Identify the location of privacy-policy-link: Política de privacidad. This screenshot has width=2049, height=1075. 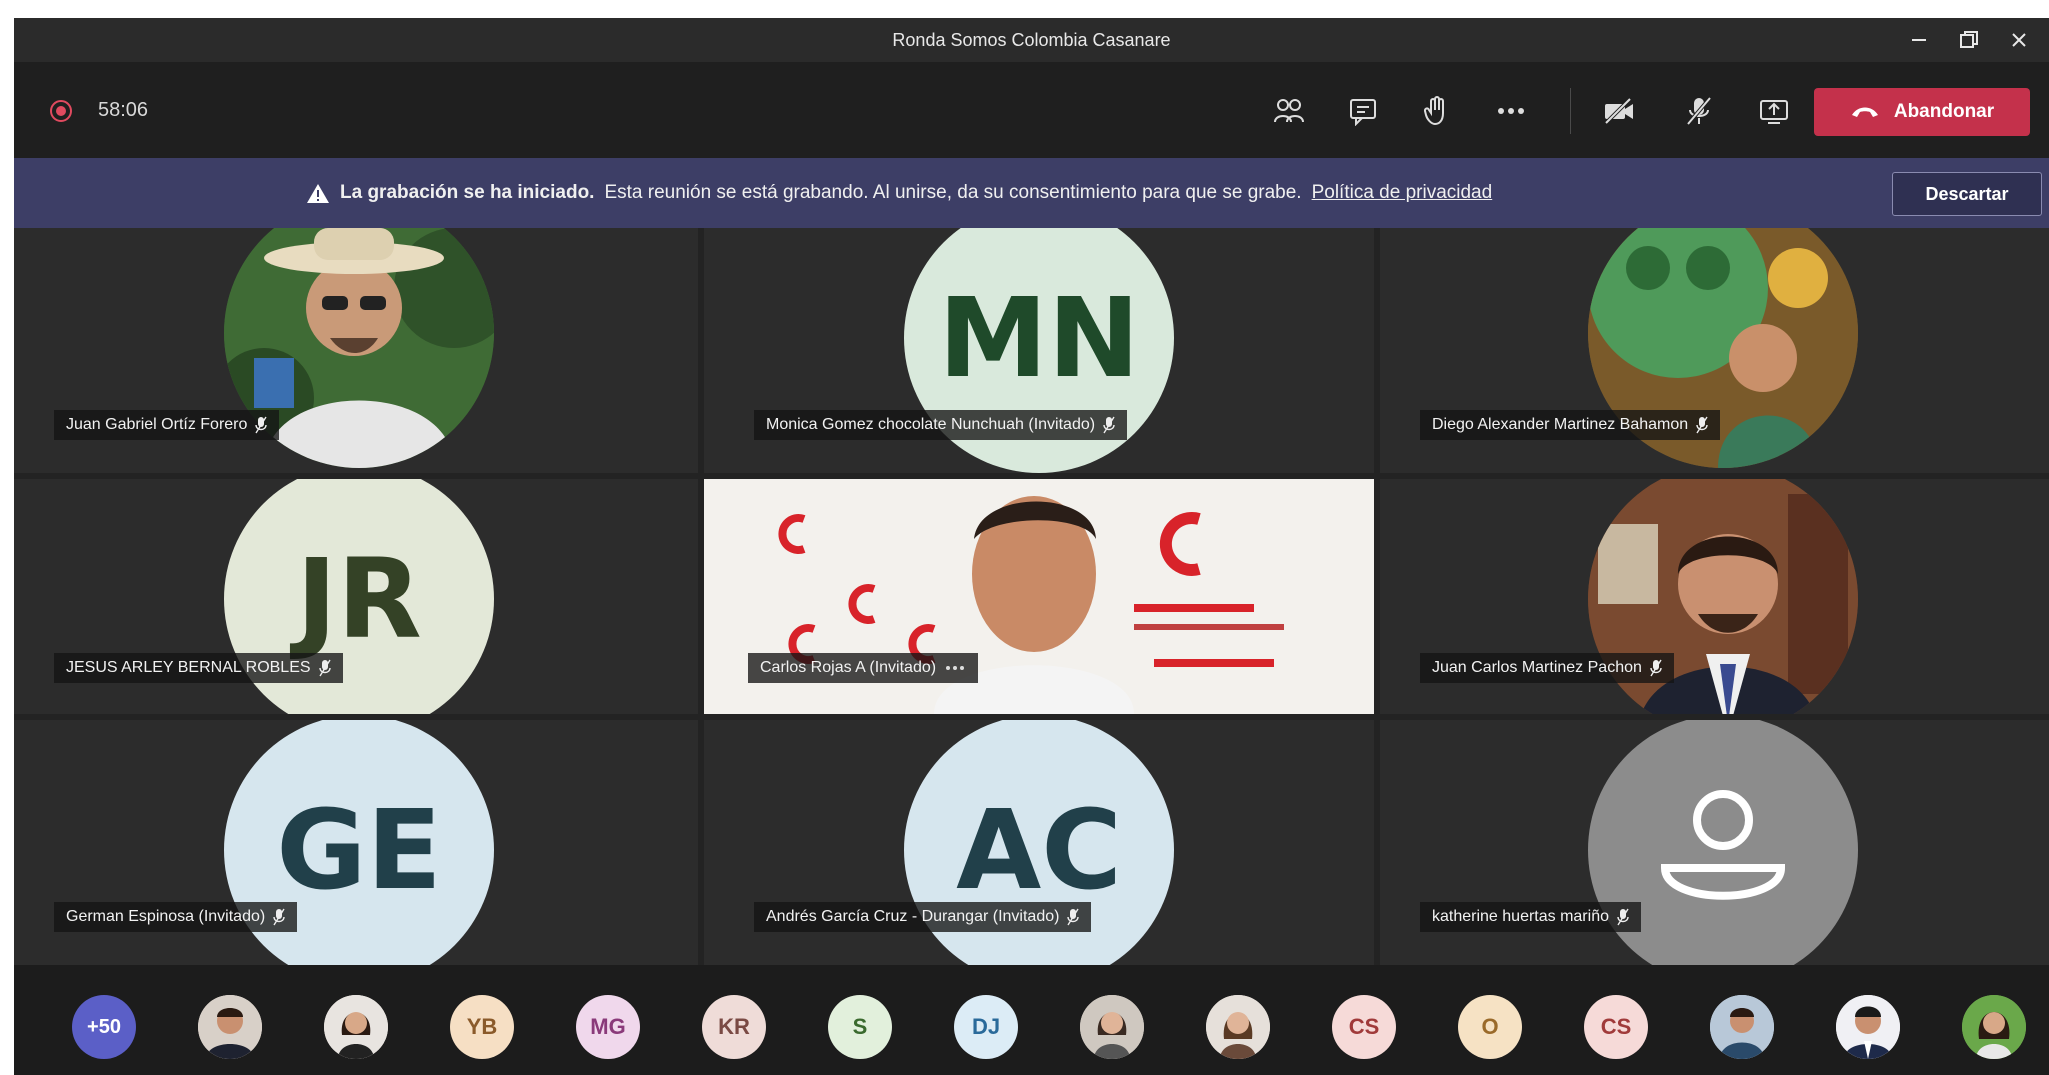
(1402, 193).